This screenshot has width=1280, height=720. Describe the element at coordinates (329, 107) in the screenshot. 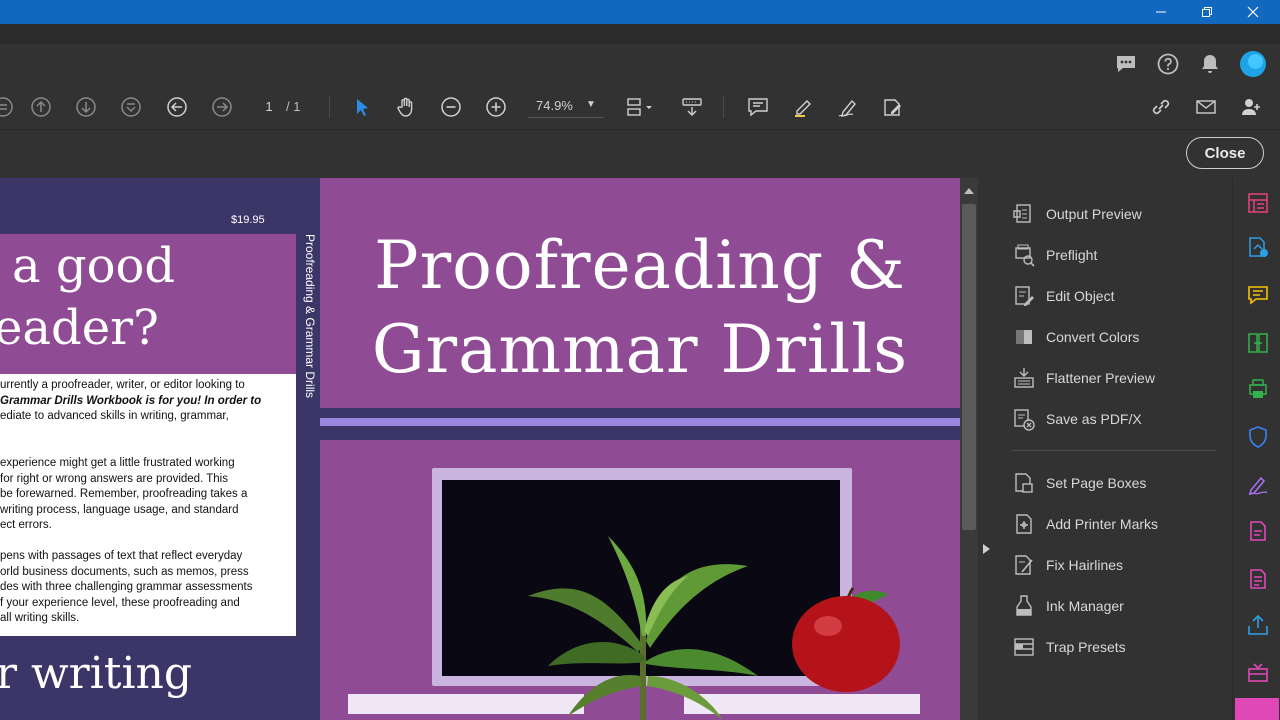

I see `toolbar-divider` at that location.